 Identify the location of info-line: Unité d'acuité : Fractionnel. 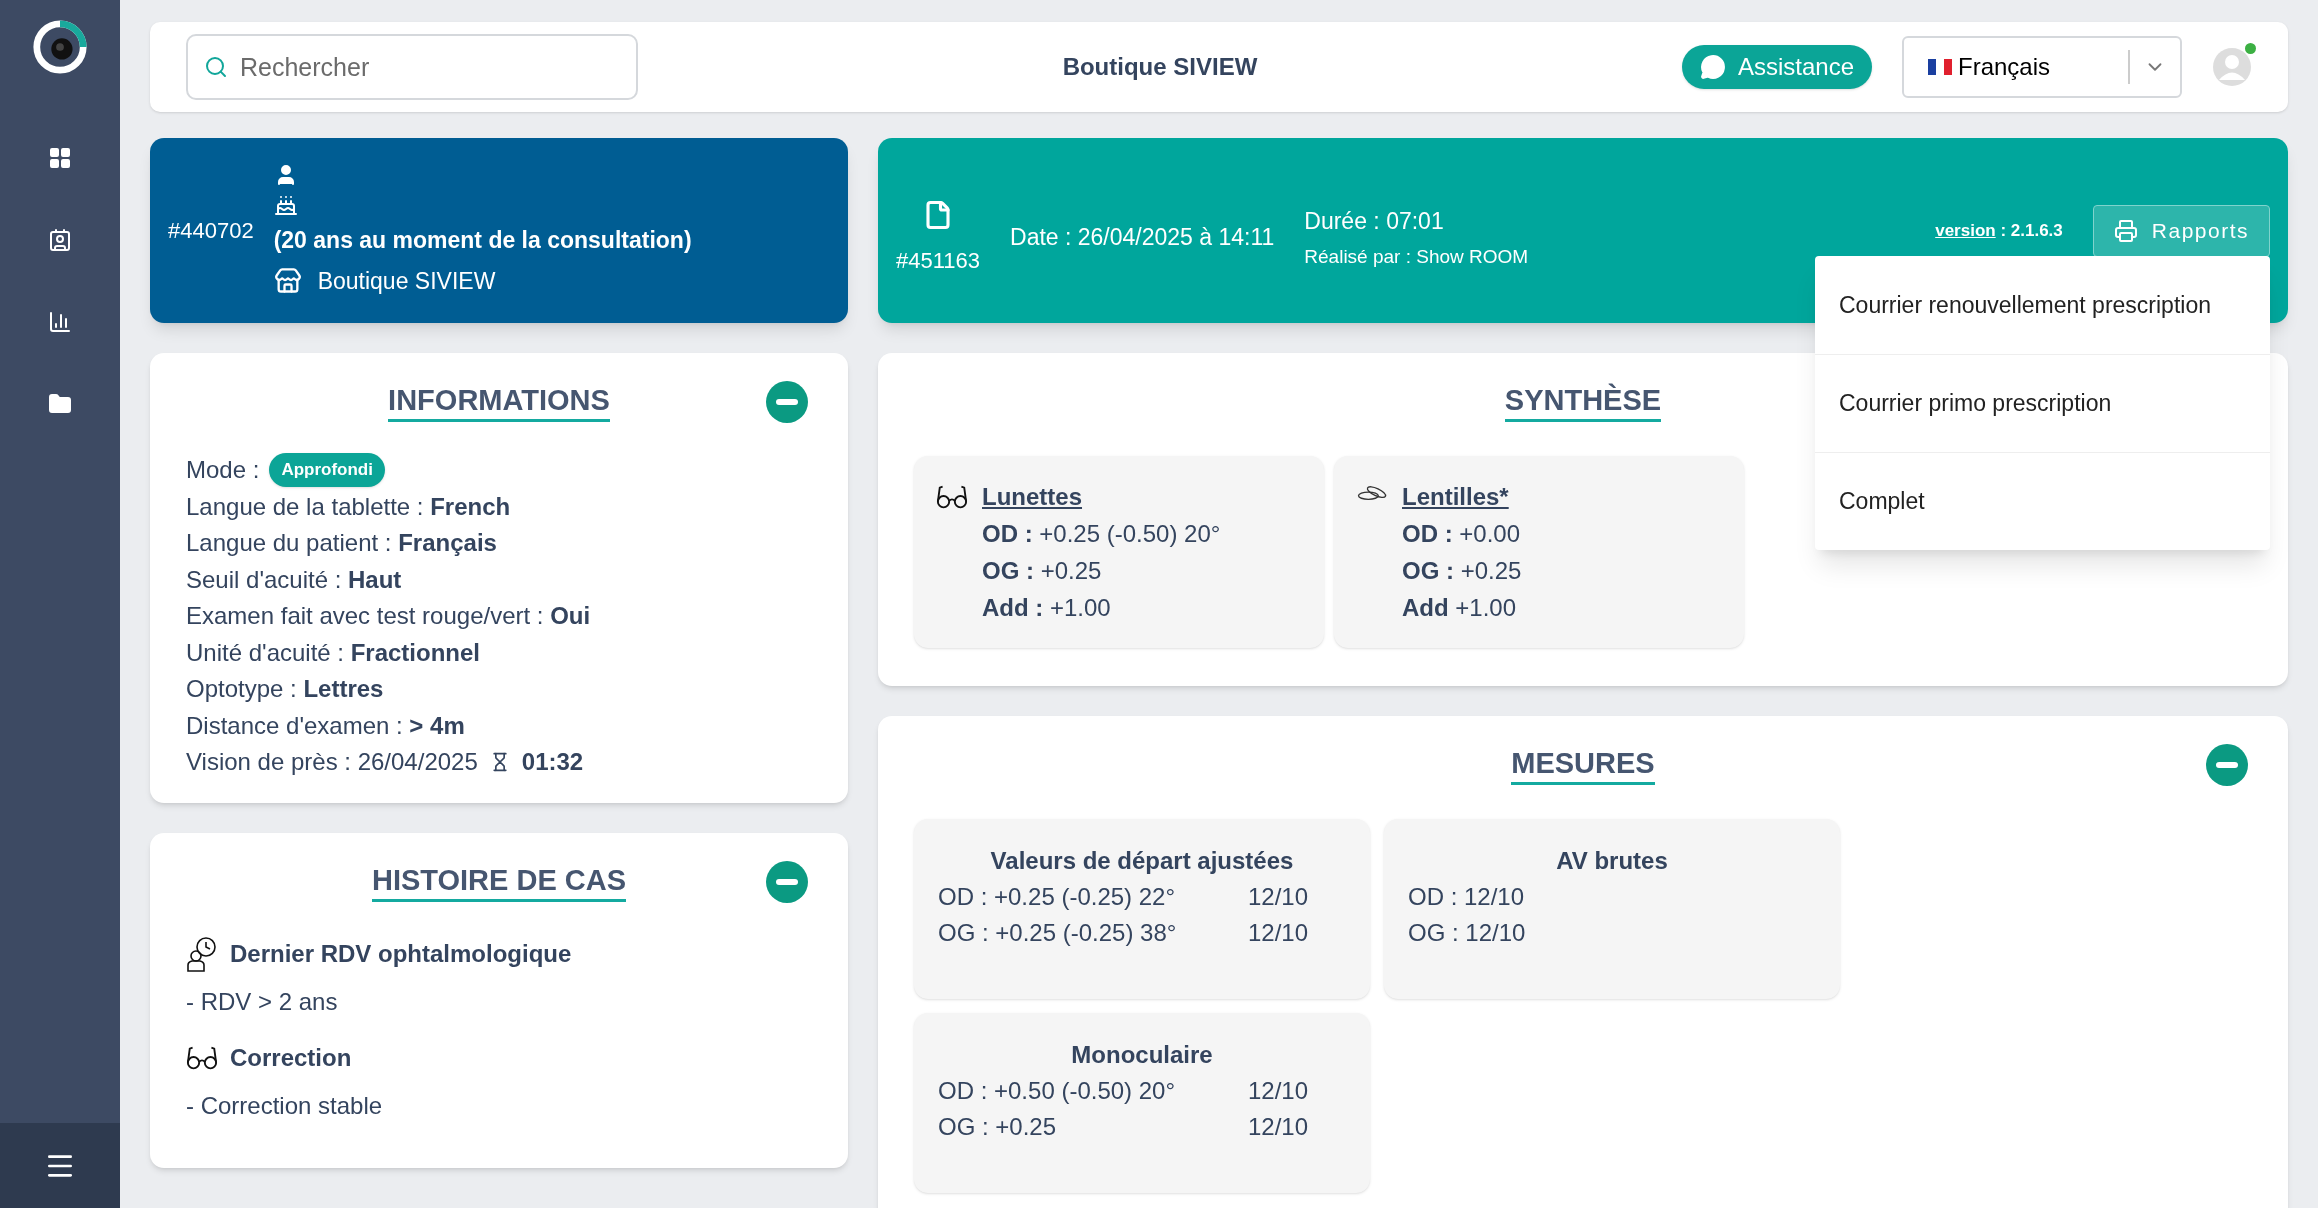
(334, 652).